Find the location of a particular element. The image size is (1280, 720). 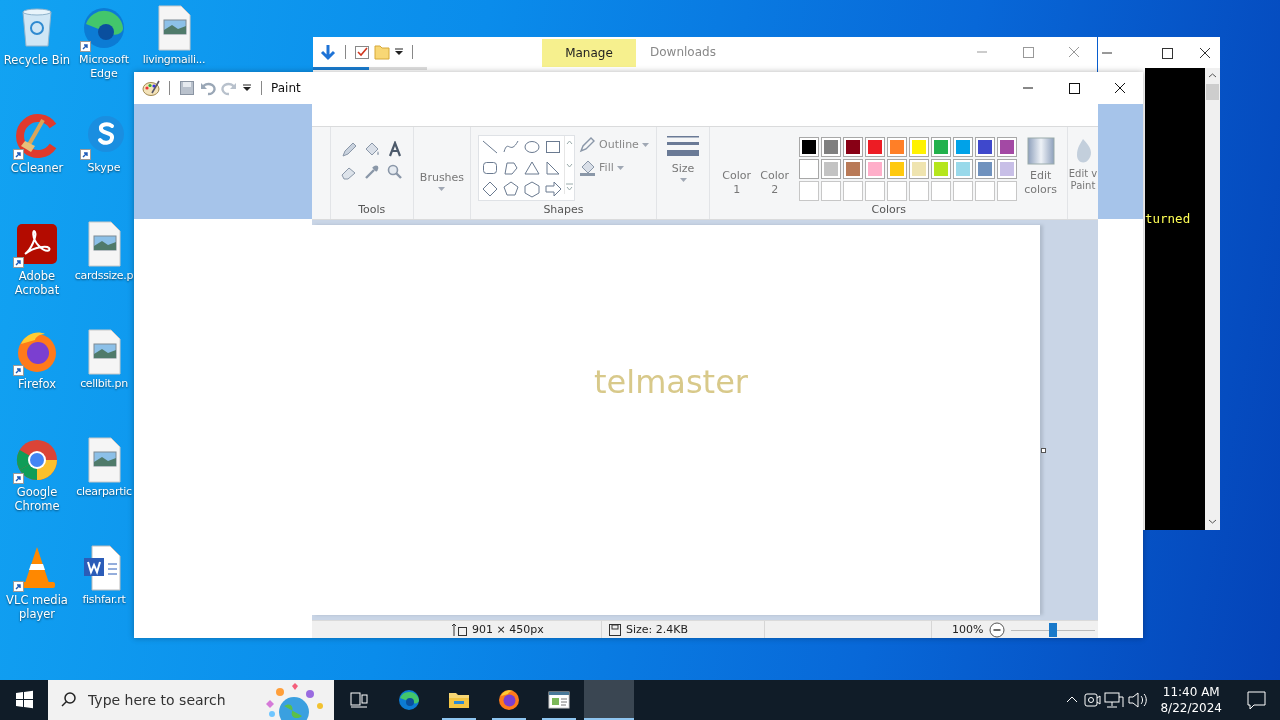

search-box: Type here to search is located at coordinates (191, 700).